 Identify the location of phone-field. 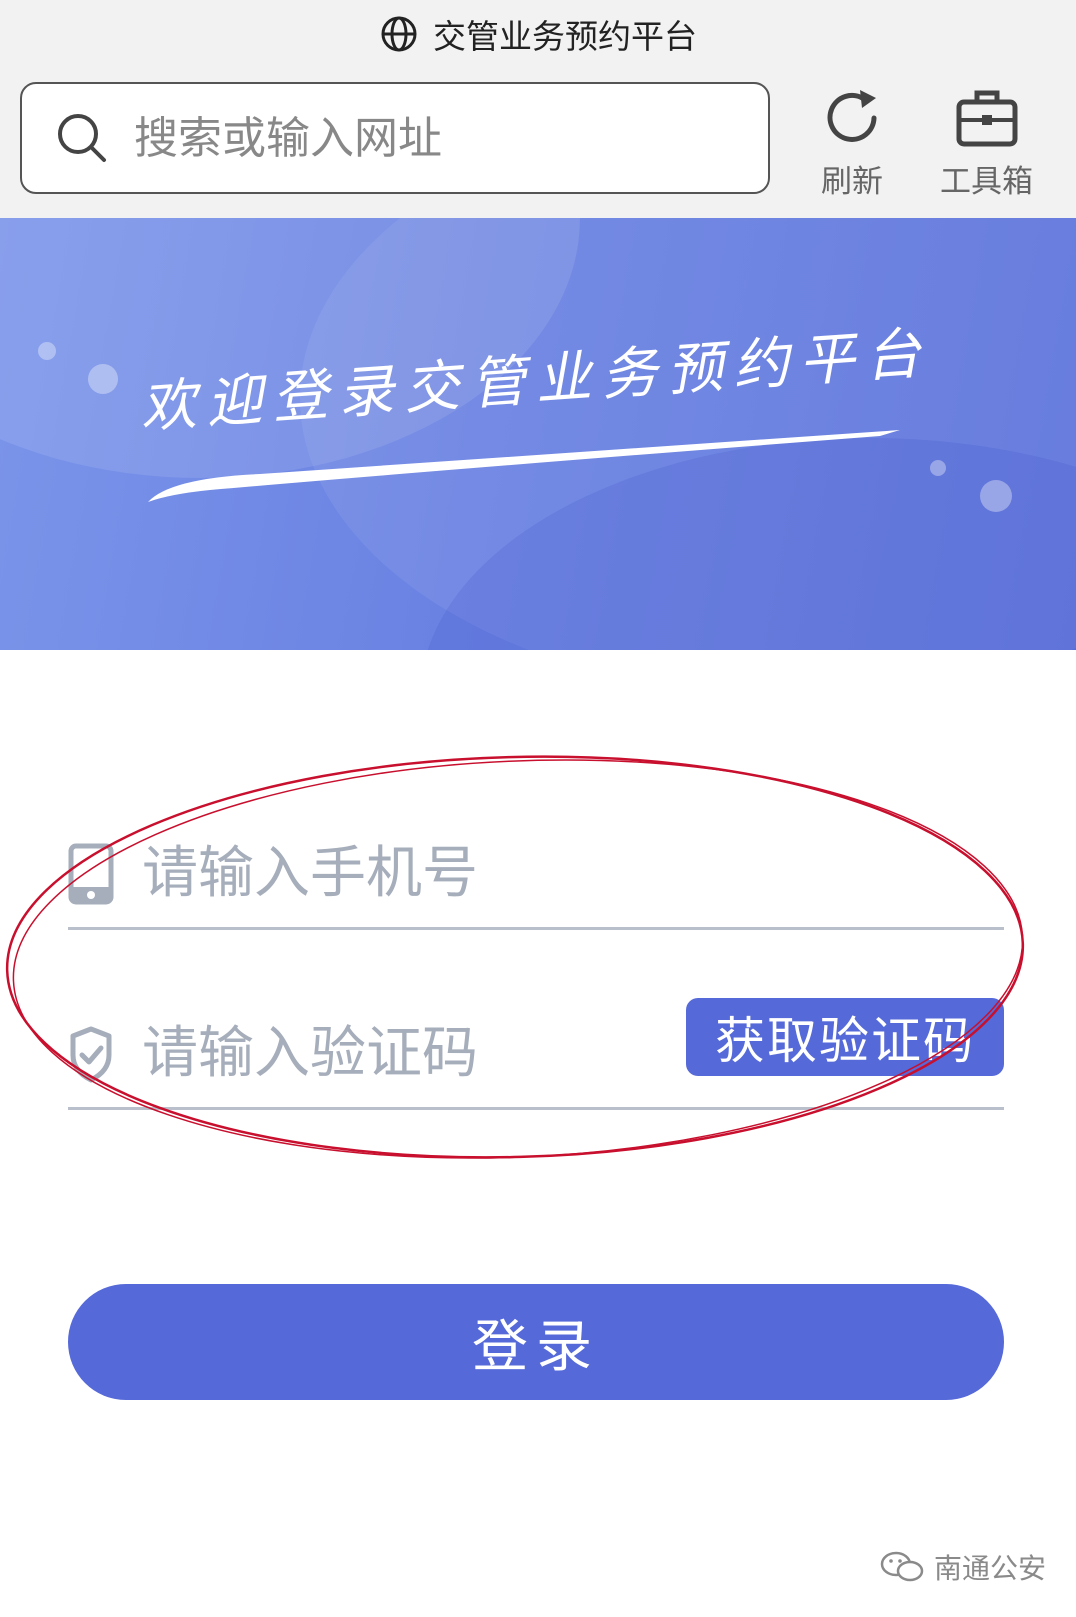
(536, 875).